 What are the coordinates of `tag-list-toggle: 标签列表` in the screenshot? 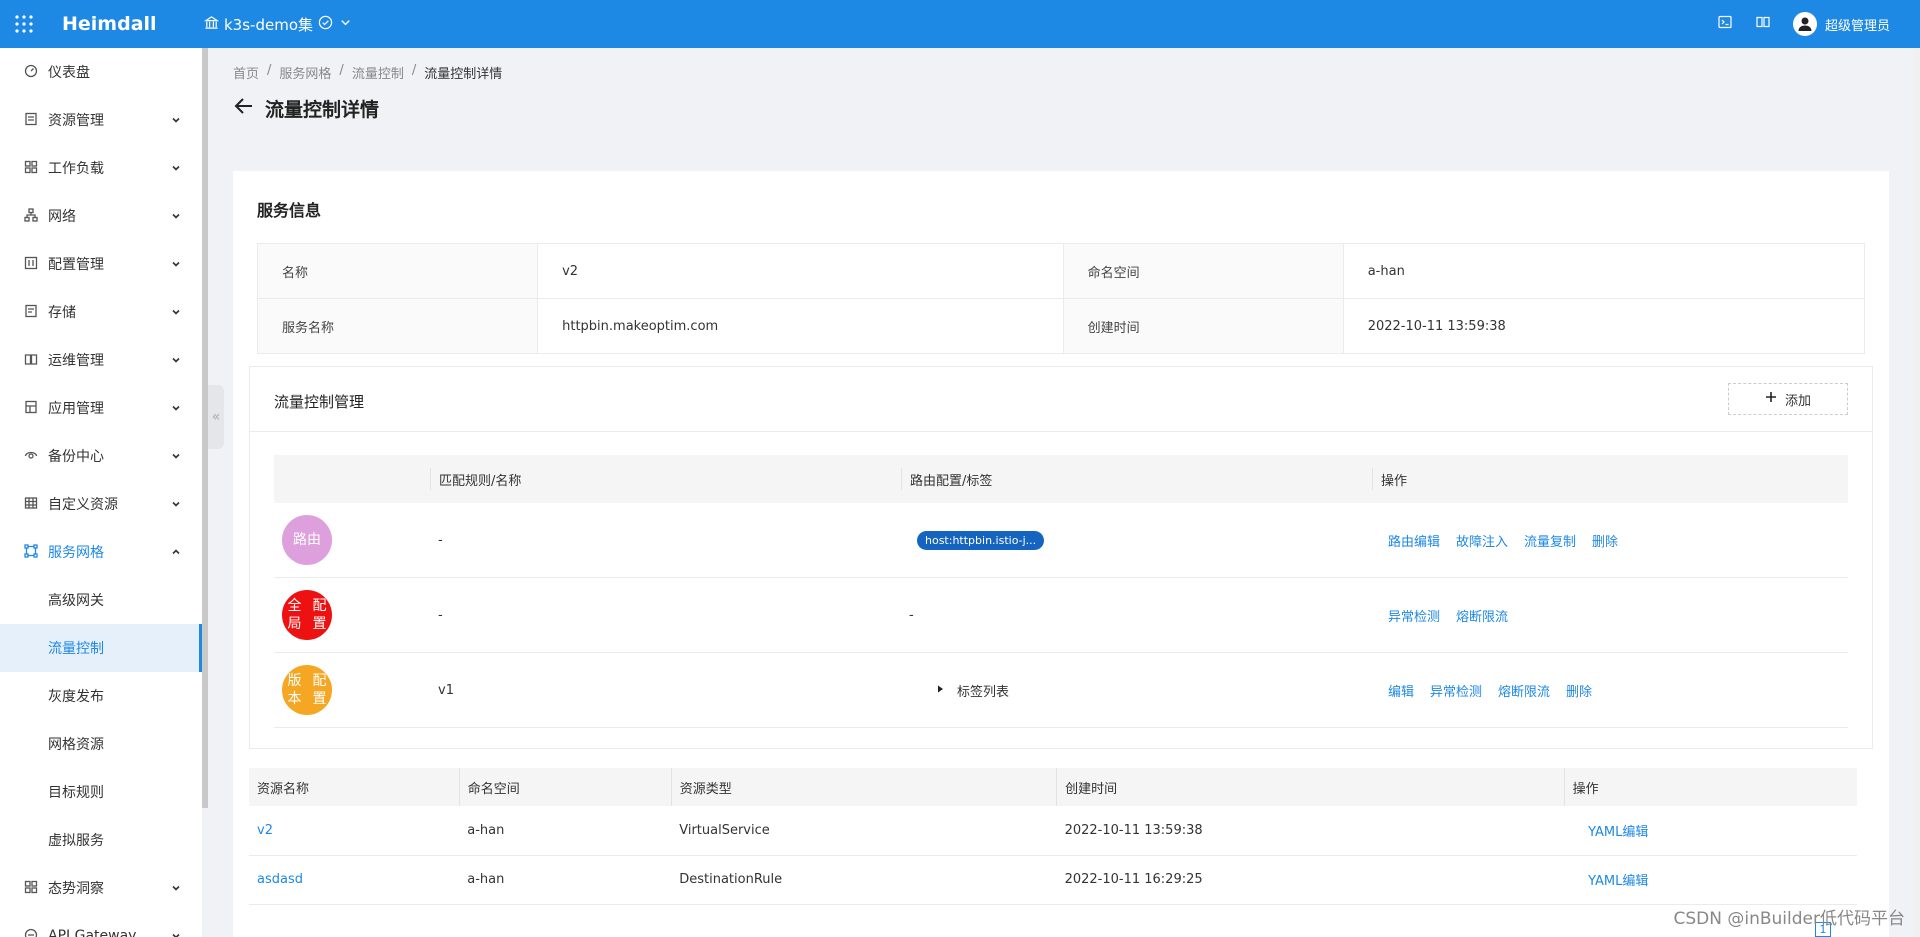 It's located at (1153, 690).